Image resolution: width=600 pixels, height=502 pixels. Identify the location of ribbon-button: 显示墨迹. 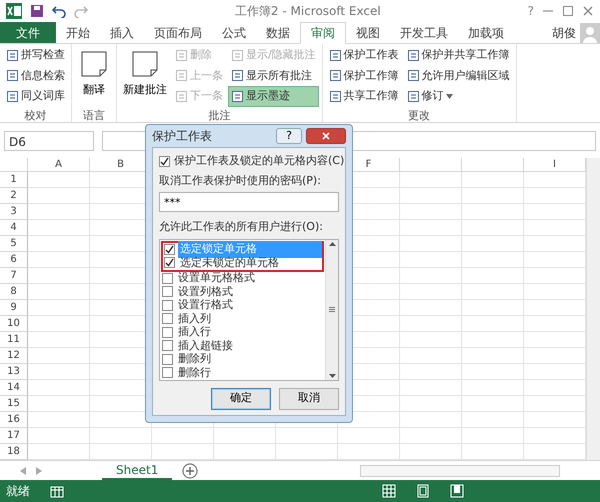
(273, 96).